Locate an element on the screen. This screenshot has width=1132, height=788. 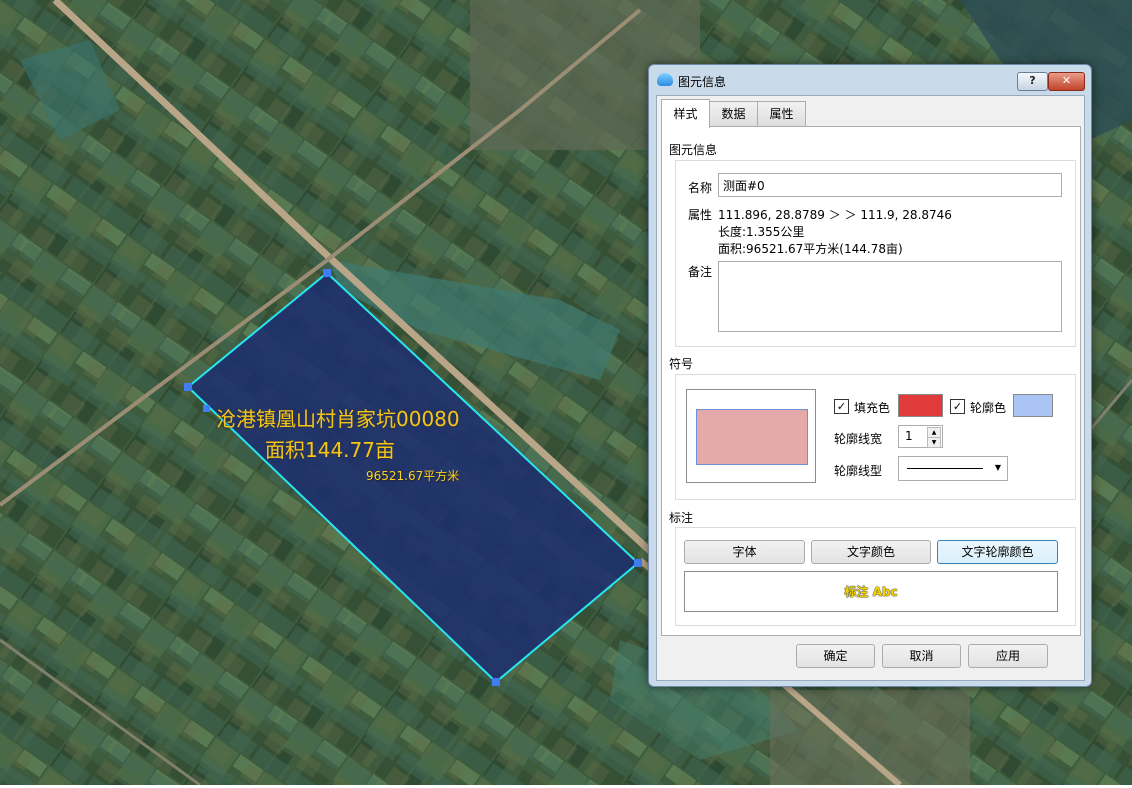
label-group: 字体 文字颜色 文字轮廓颜色 标注 Abc is located at coordinates (875, 576).